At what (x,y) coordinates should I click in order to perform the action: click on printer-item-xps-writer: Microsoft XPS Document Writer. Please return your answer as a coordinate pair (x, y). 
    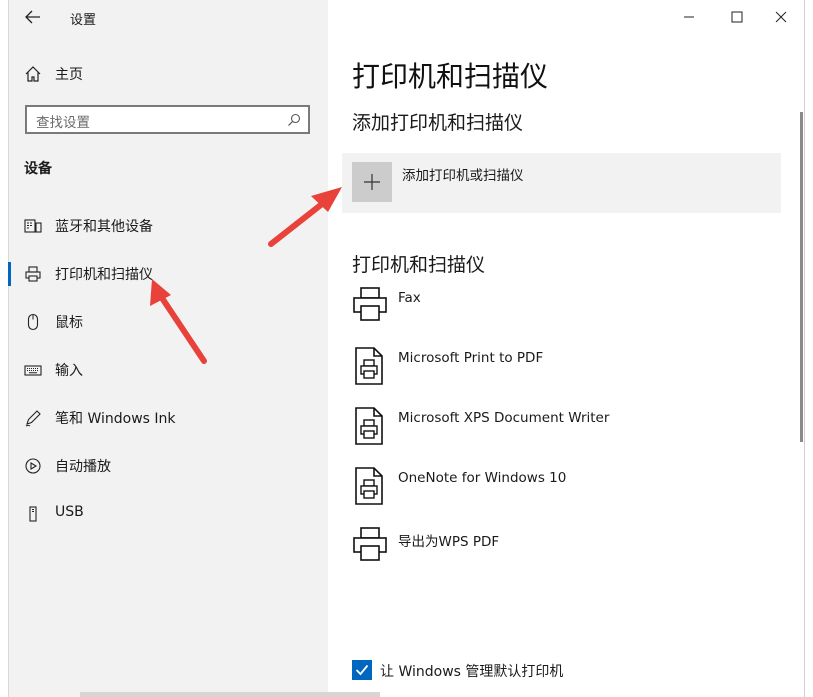
    Looking at the image, I should click on (567, 431).